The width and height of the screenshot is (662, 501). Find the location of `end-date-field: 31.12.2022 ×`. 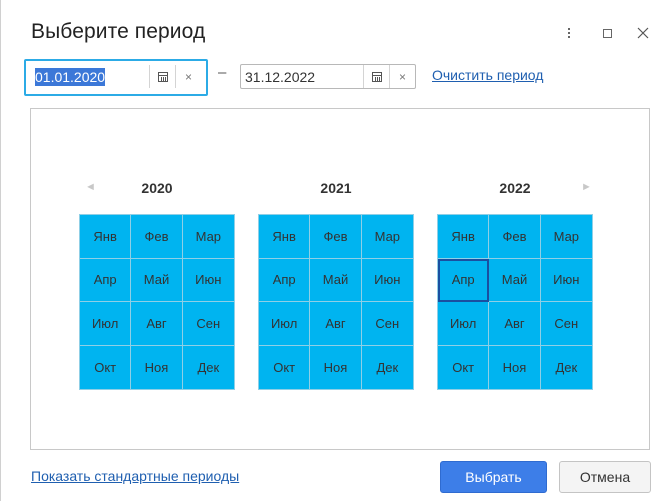

end-date-field: 31.12.2022 × is located at coordinates (328, 76).